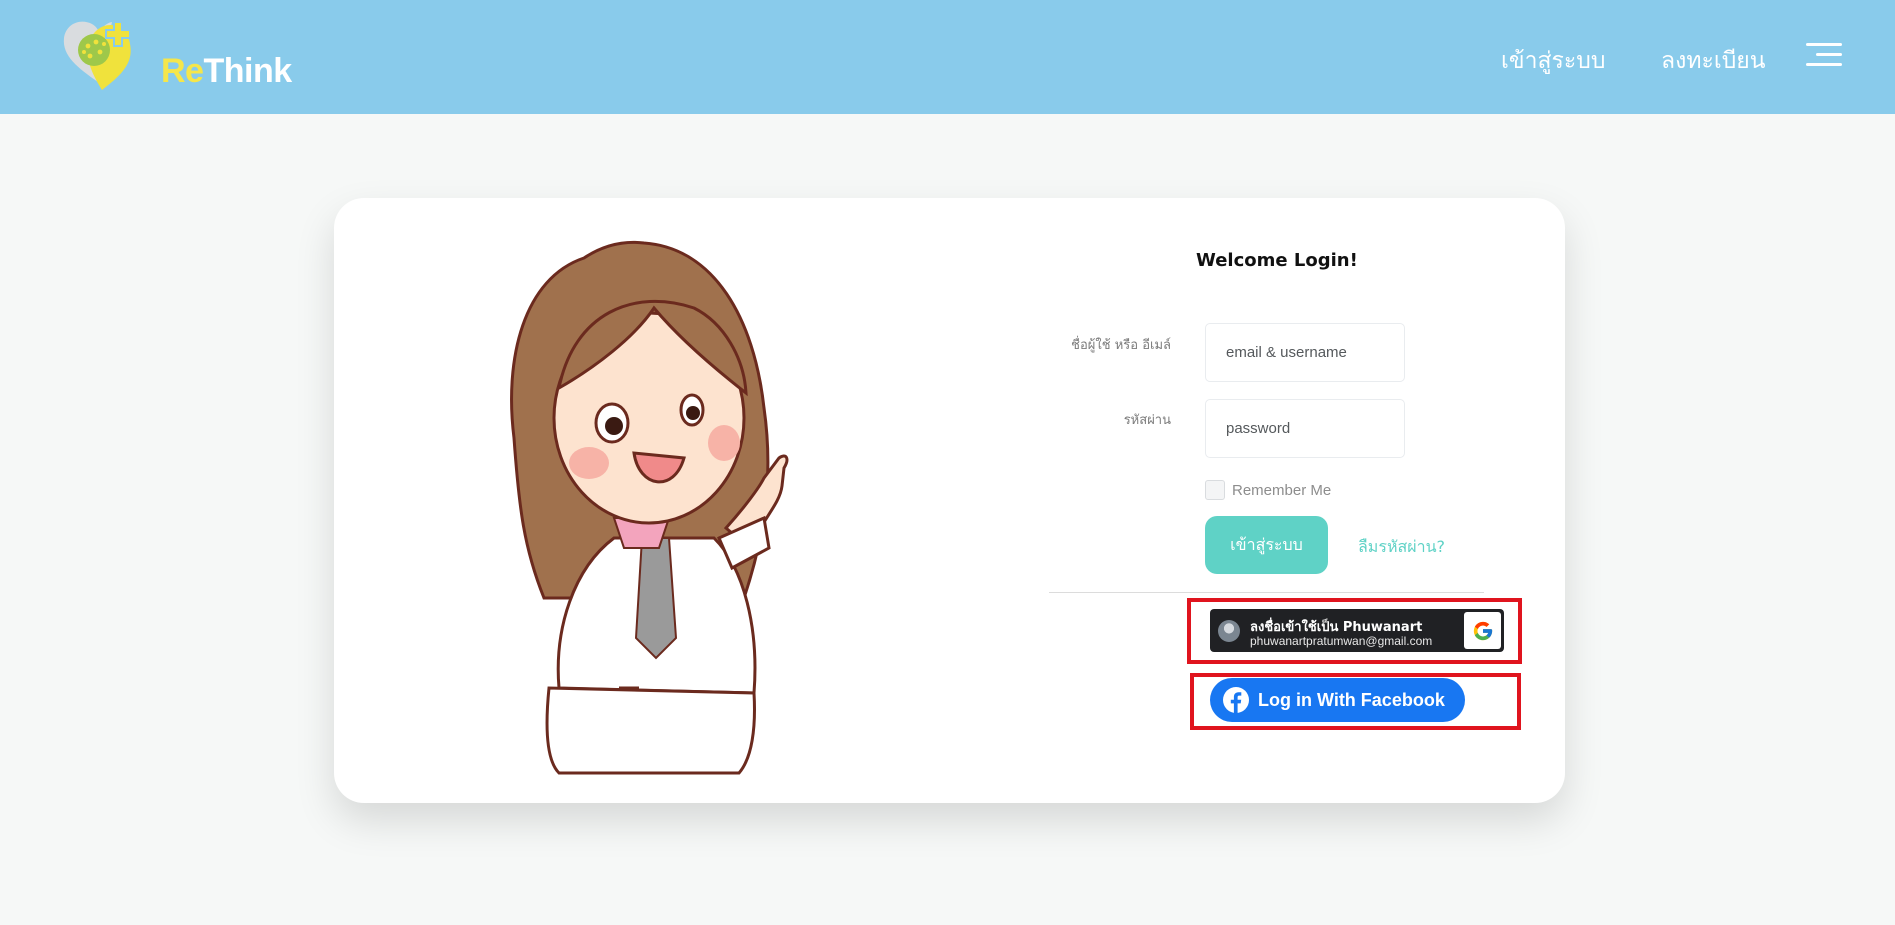  Describe the element at coordinates (1277, 260) in the screenshot. I see `welcome-title: Welcome Login!` at that location.